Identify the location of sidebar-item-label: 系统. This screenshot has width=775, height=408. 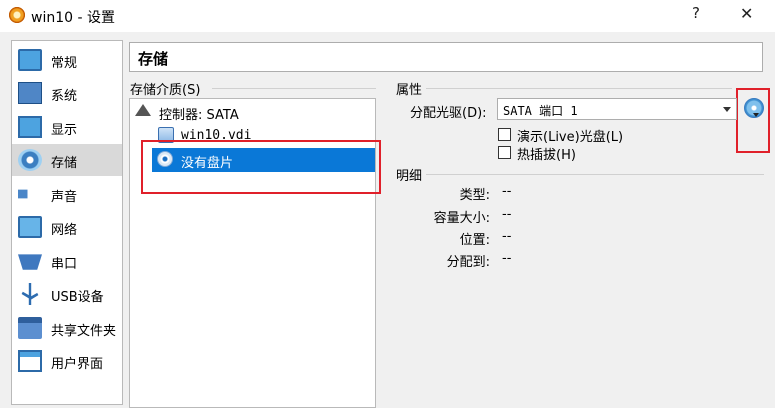
(64, 96).